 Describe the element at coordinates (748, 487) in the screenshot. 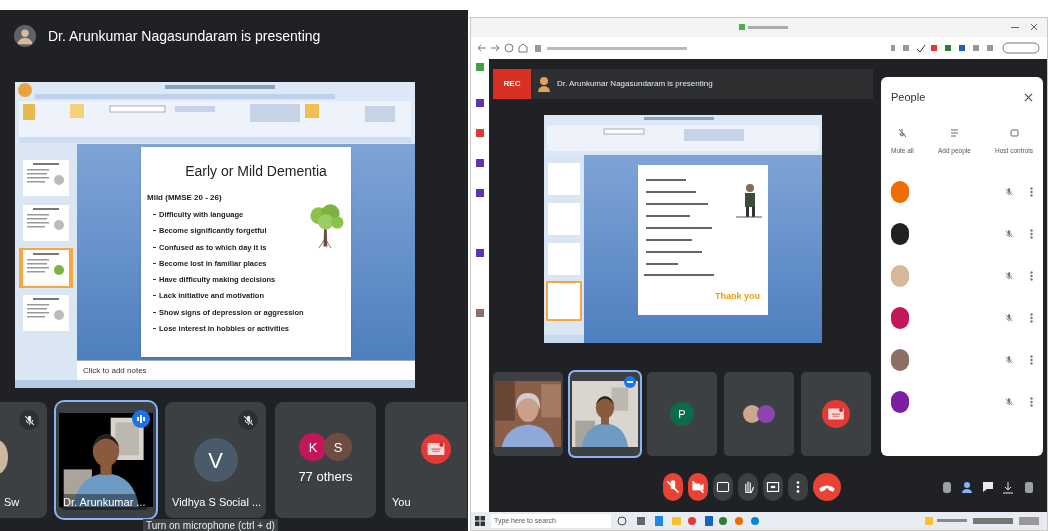

I see `raise-hand-button` at that location.